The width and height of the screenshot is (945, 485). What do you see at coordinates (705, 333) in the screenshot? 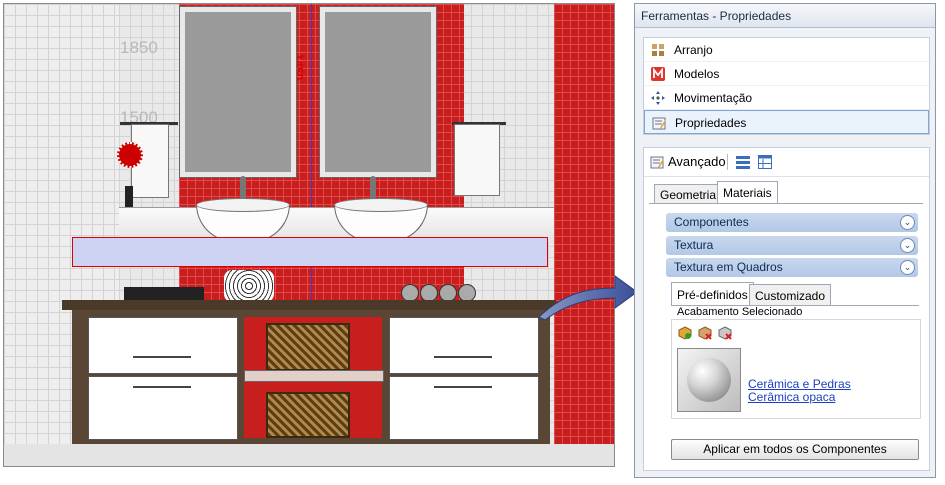
I see `remove-material-icon` at bounding box center [705, 333].